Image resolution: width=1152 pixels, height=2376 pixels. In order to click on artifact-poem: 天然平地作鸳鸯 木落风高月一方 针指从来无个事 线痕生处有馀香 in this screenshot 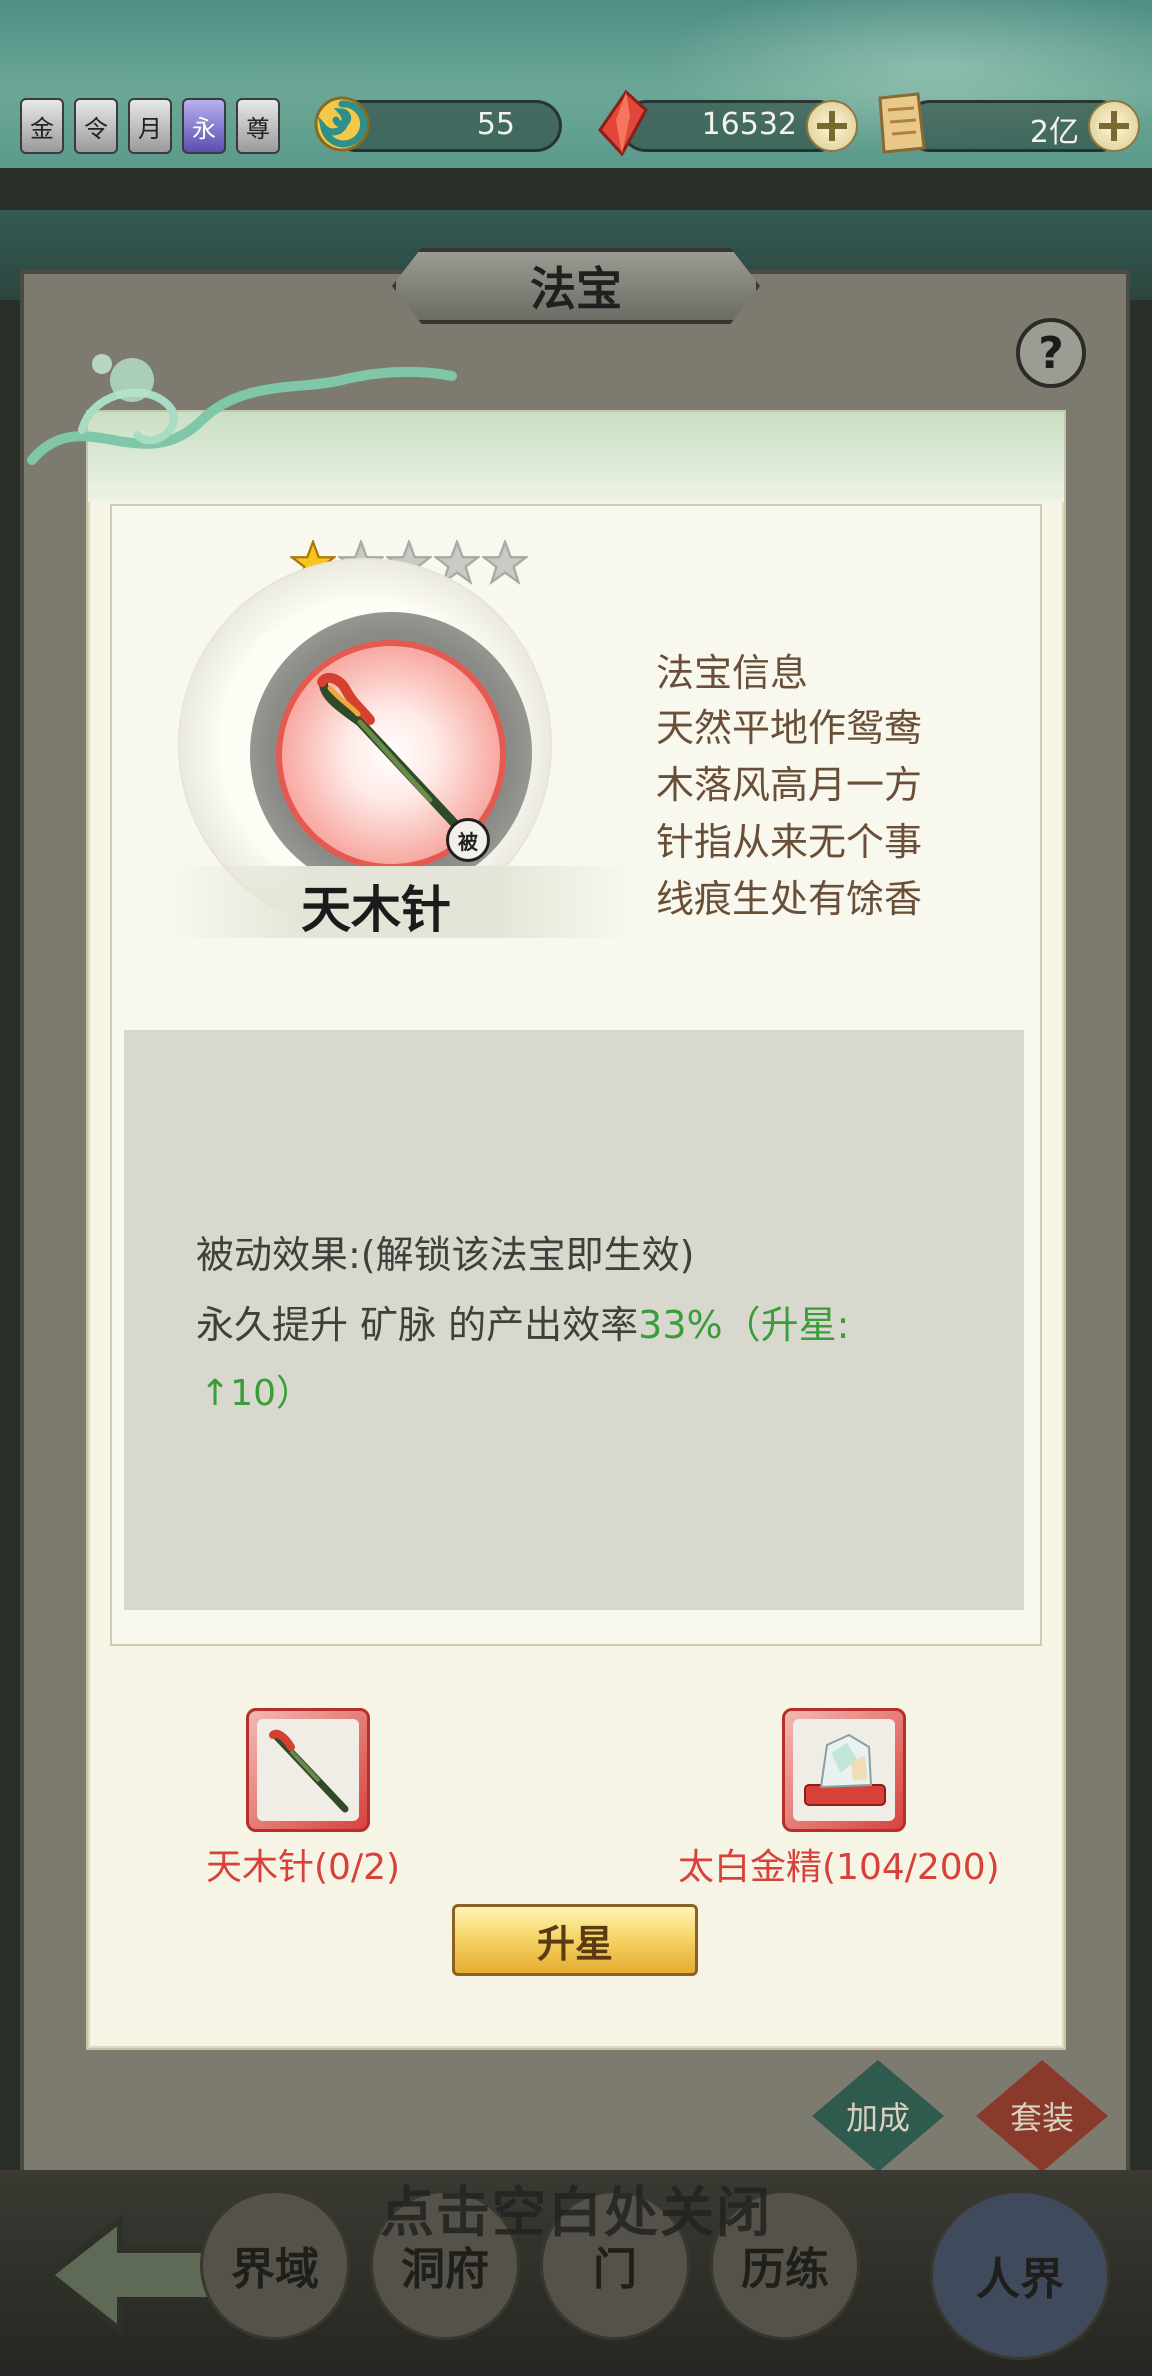, I will do `click(836, 814)`.